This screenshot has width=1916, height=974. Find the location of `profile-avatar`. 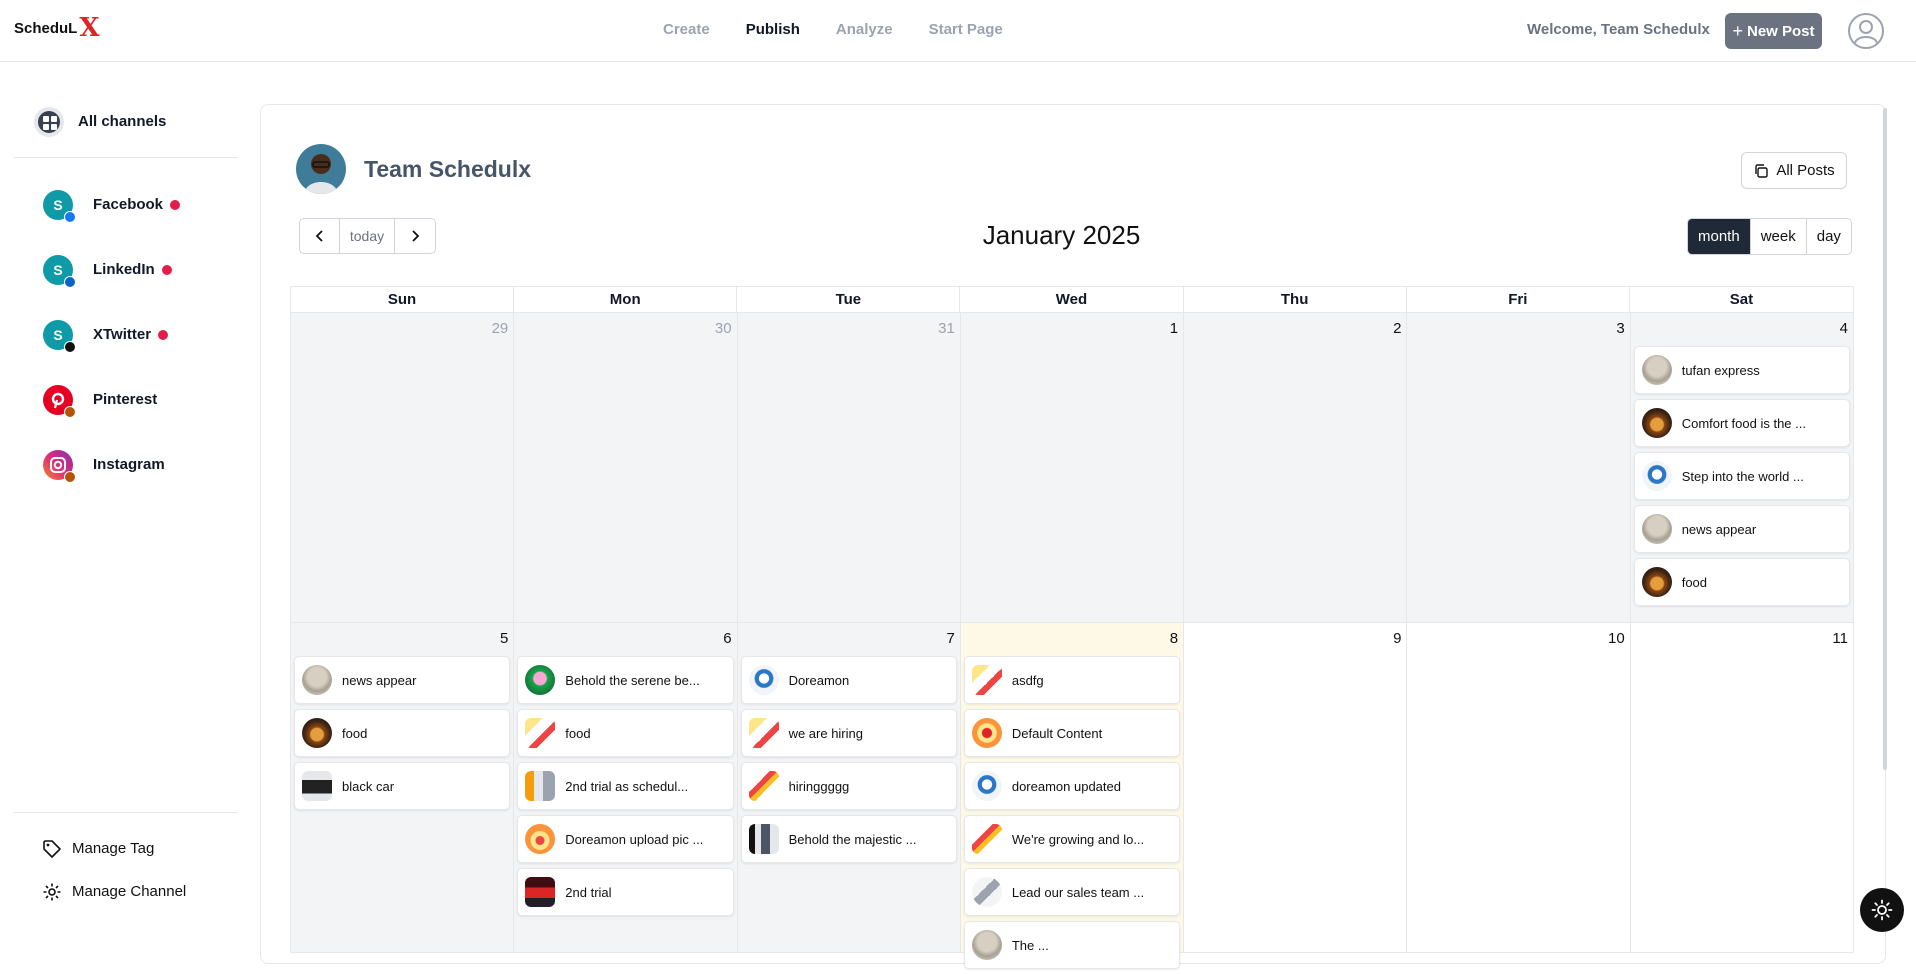

profile-avatar is located at coordinates (321, 169).